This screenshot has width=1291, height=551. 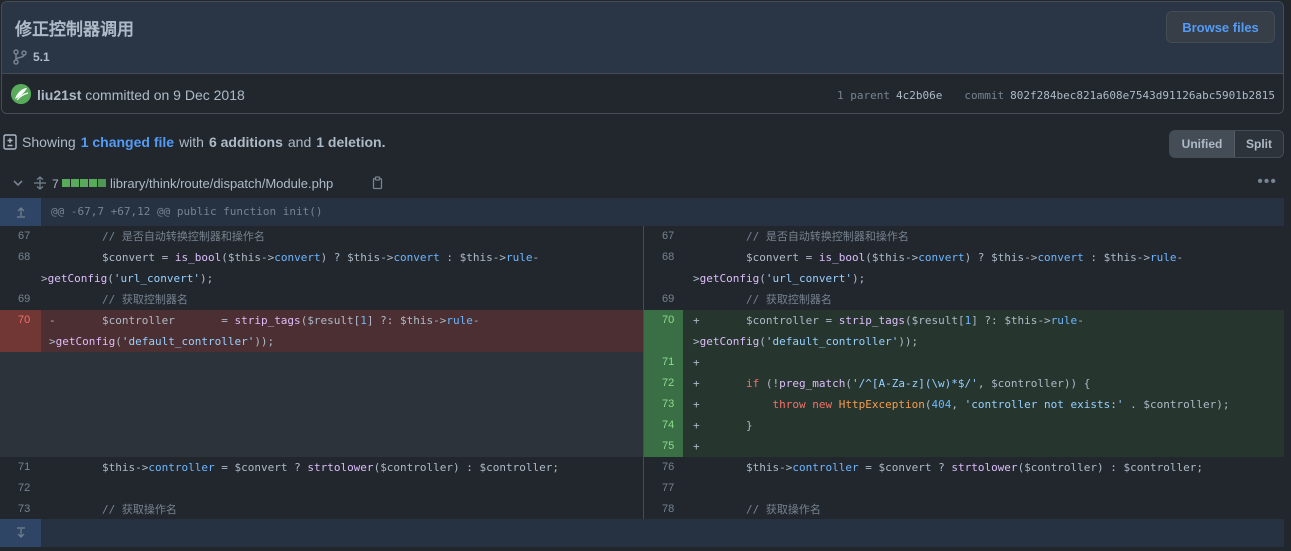 I want to click on parent-sha: 4c2b06e, so click(x=919, y=95).